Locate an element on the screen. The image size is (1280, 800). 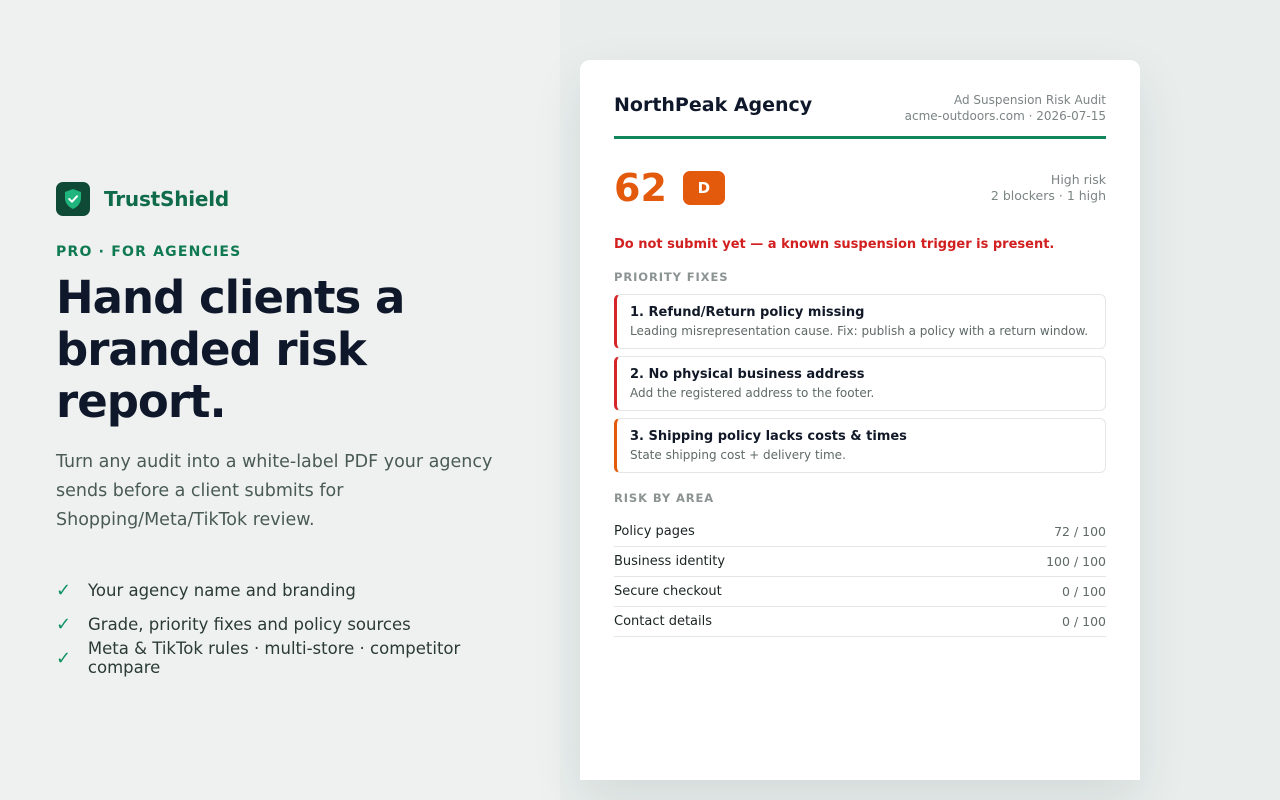
report-title: Ad Suspension Risk Audit is located at coordinates (1029, 100).